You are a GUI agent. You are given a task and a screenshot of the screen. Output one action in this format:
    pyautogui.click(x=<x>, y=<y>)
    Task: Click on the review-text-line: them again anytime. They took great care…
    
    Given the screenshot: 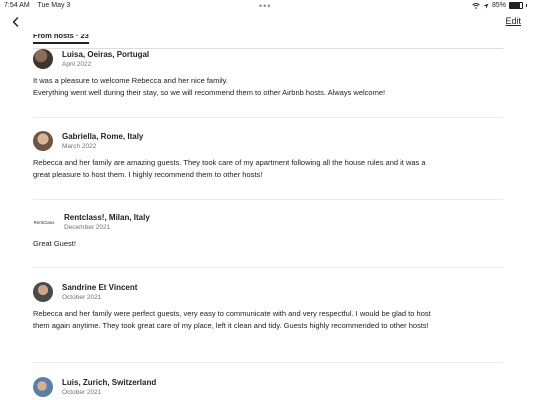 What is the action you would take?
    pyautogui.click(x=231, y=325)
    